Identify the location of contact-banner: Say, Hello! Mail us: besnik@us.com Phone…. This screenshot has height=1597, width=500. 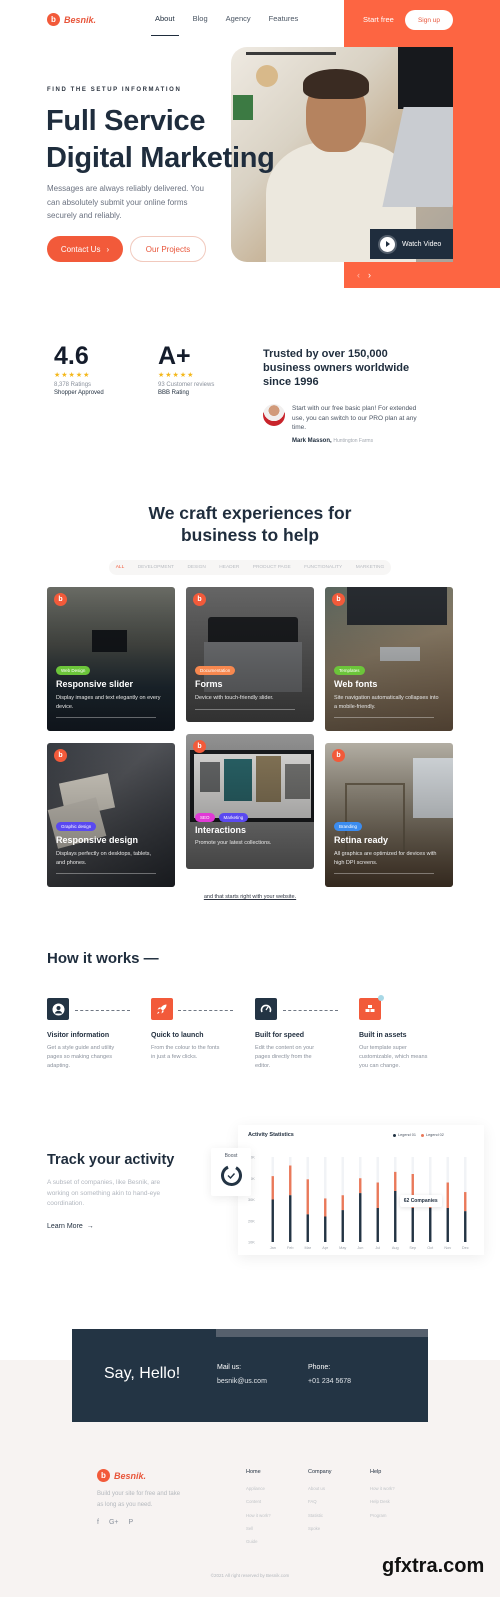
(250, 1375).